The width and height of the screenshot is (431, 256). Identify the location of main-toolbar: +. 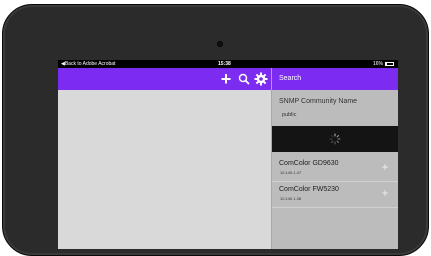
(164, 79).